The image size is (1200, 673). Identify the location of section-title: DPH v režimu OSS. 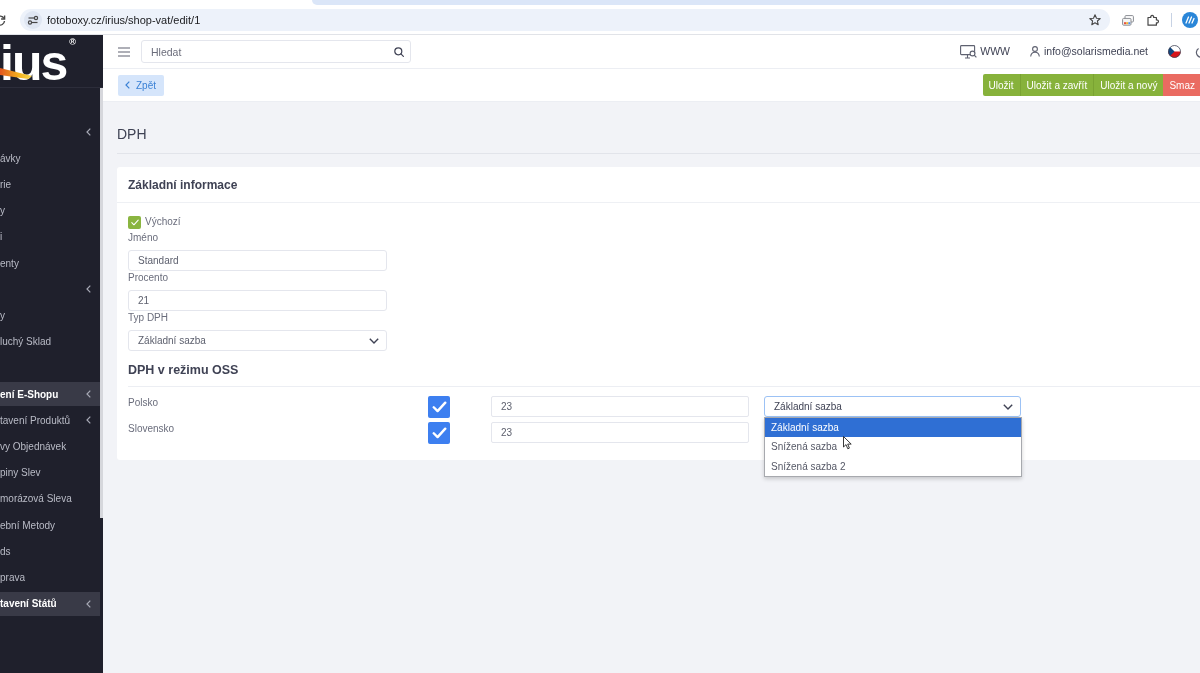
(184, 370).